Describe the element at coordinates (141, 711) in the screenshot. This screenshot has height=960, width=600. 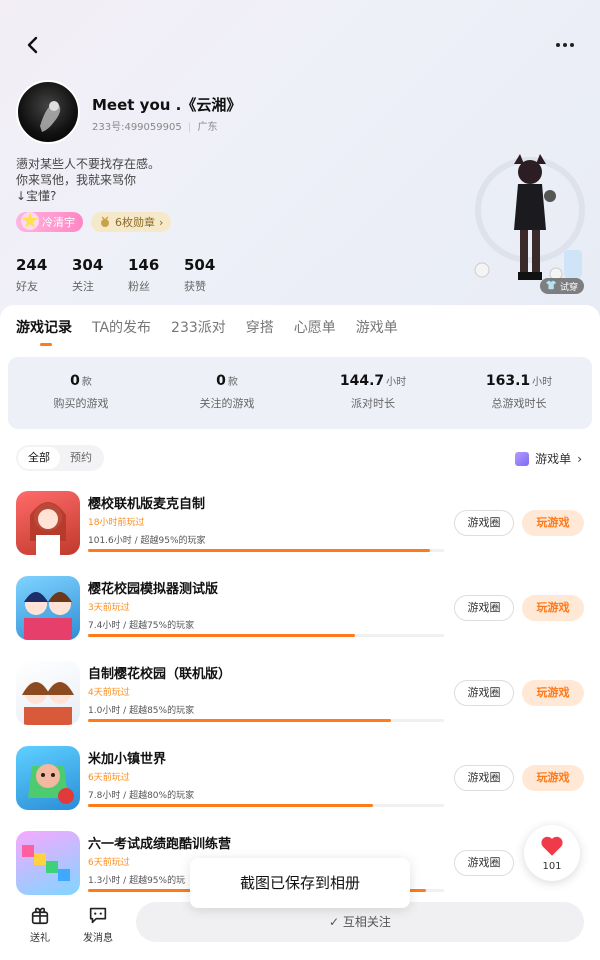
I see `play-time: 1.0小时 / 超越85%的玩家` at that location.